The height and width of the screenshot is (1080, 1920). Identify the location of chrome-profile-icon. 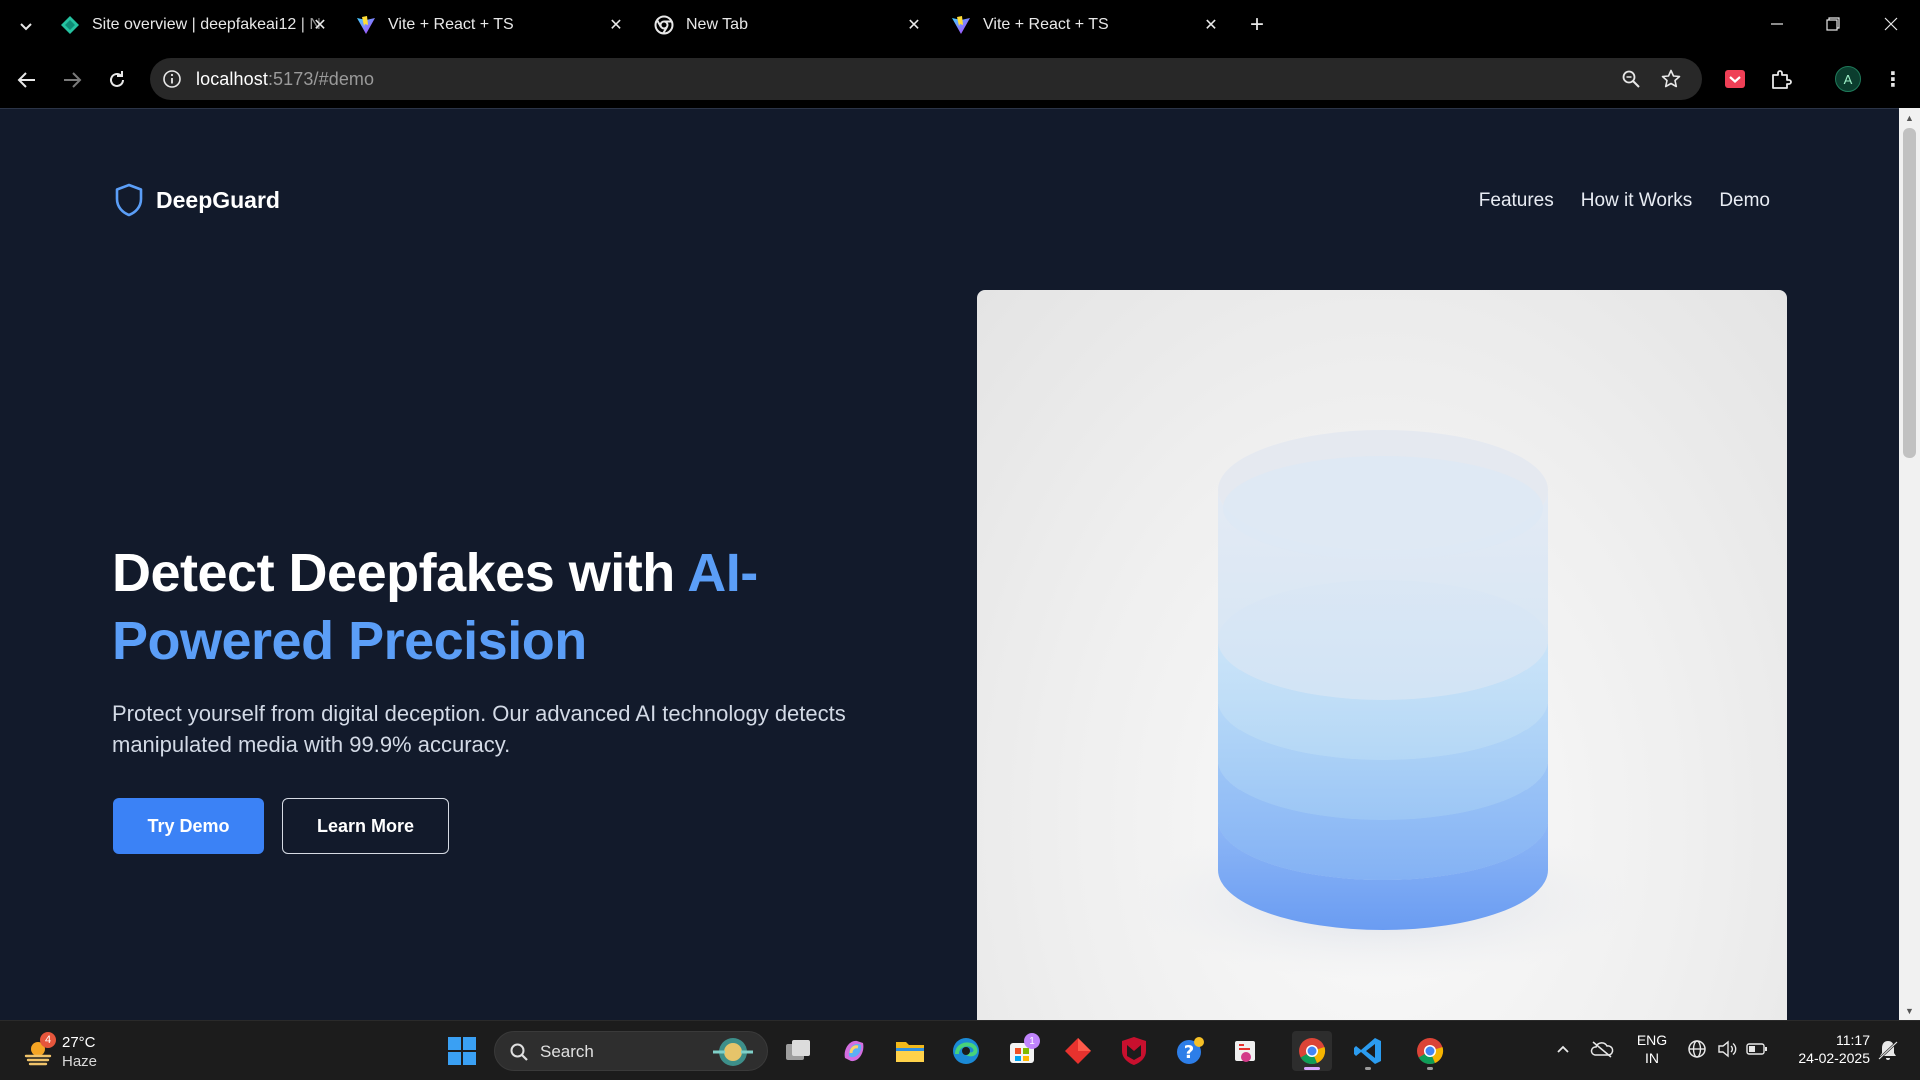
(1430, 1051).